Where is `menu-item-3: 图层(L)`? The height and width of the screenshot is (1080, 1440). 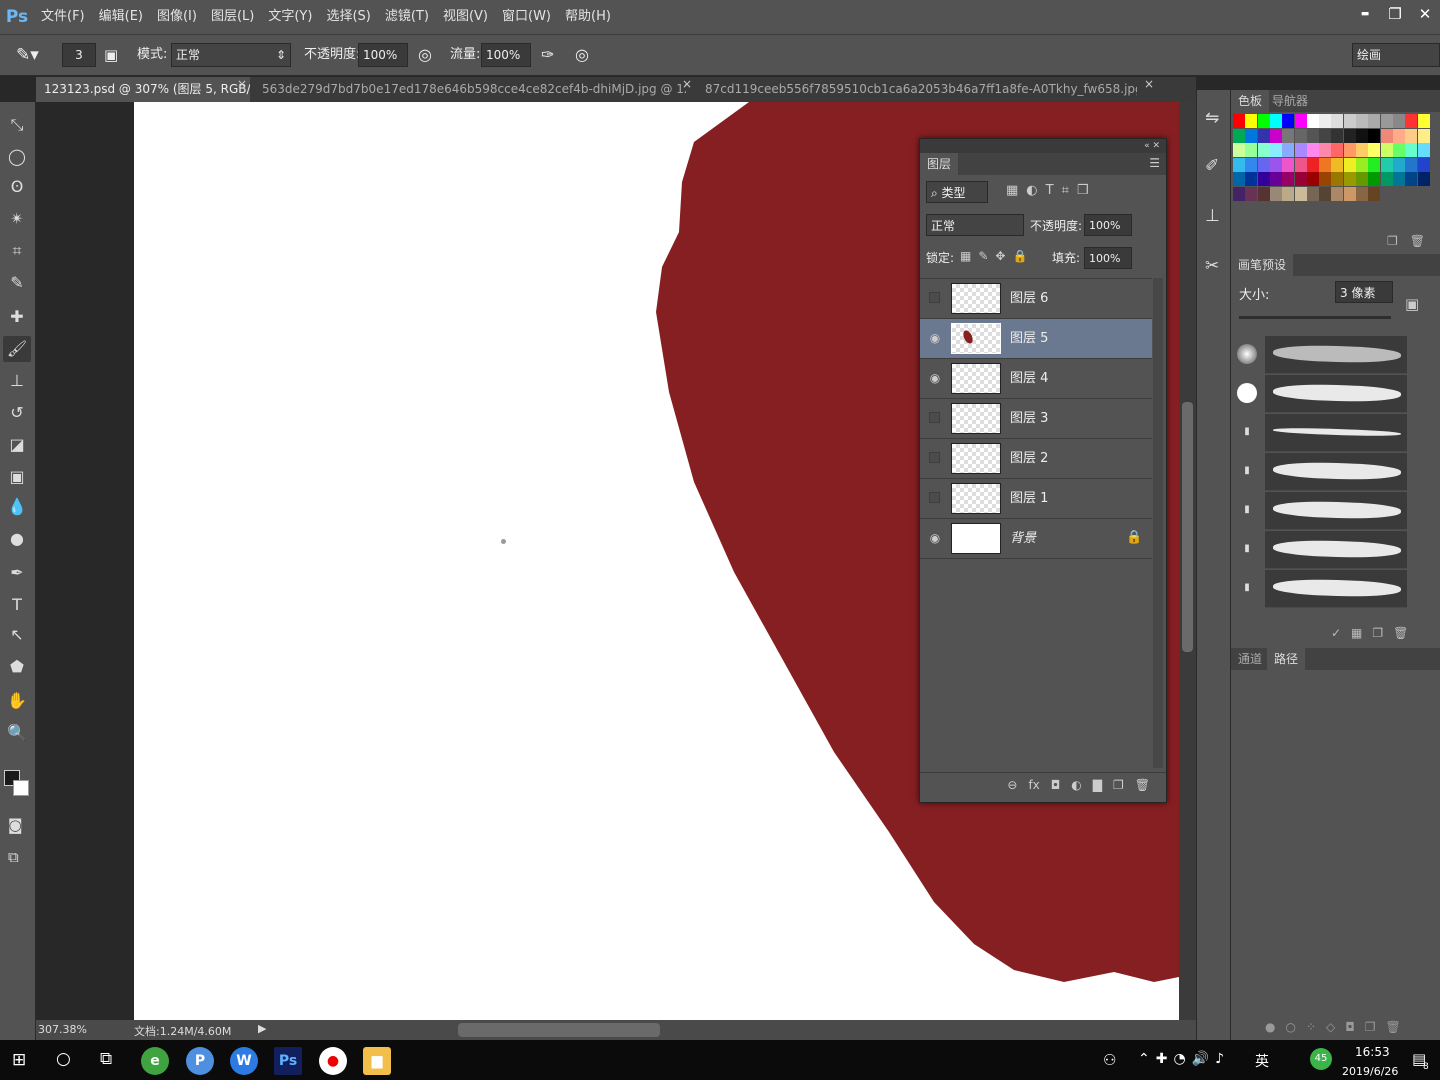 menu-item-3: 图层(L) is located at coordinates (232, 17).